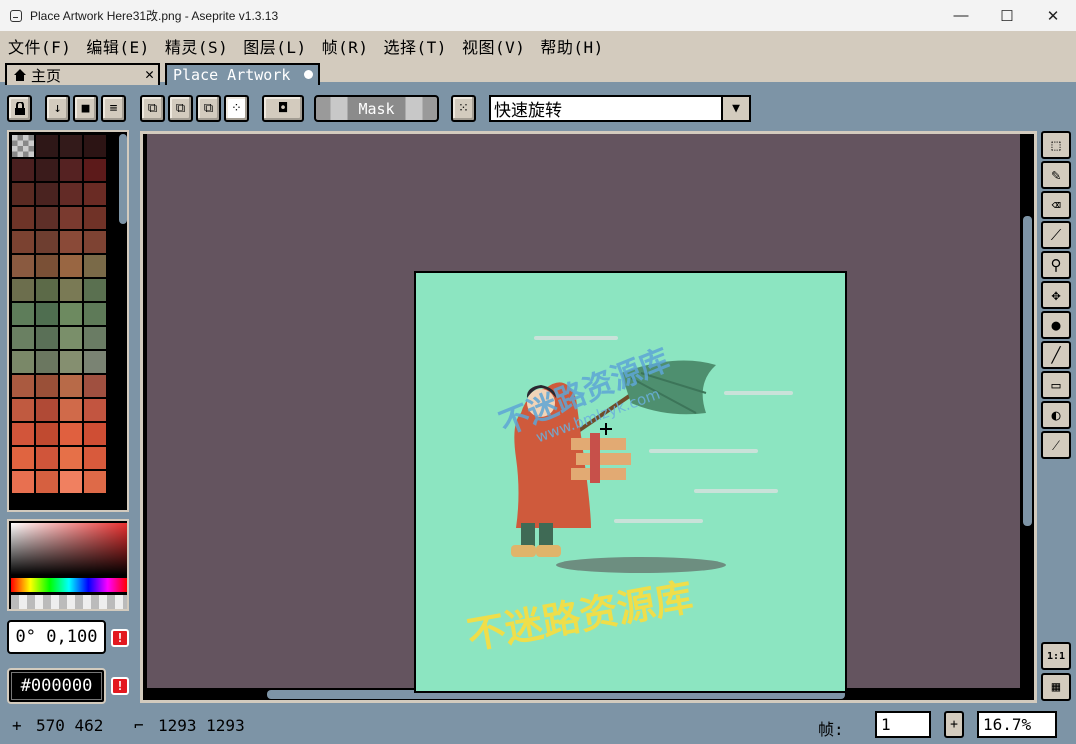  I want to click on stop-icon: ■, so click(85, 108).